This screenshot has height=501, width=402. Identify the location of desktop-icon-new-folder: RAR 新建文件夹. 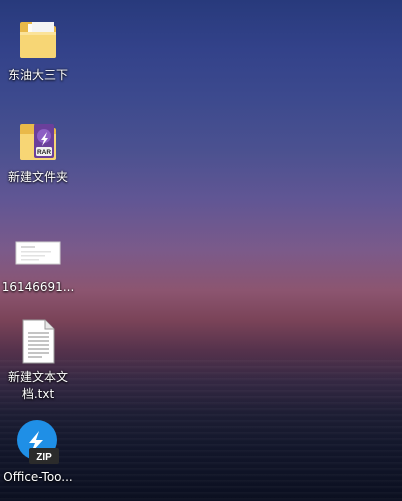
(38, 152).